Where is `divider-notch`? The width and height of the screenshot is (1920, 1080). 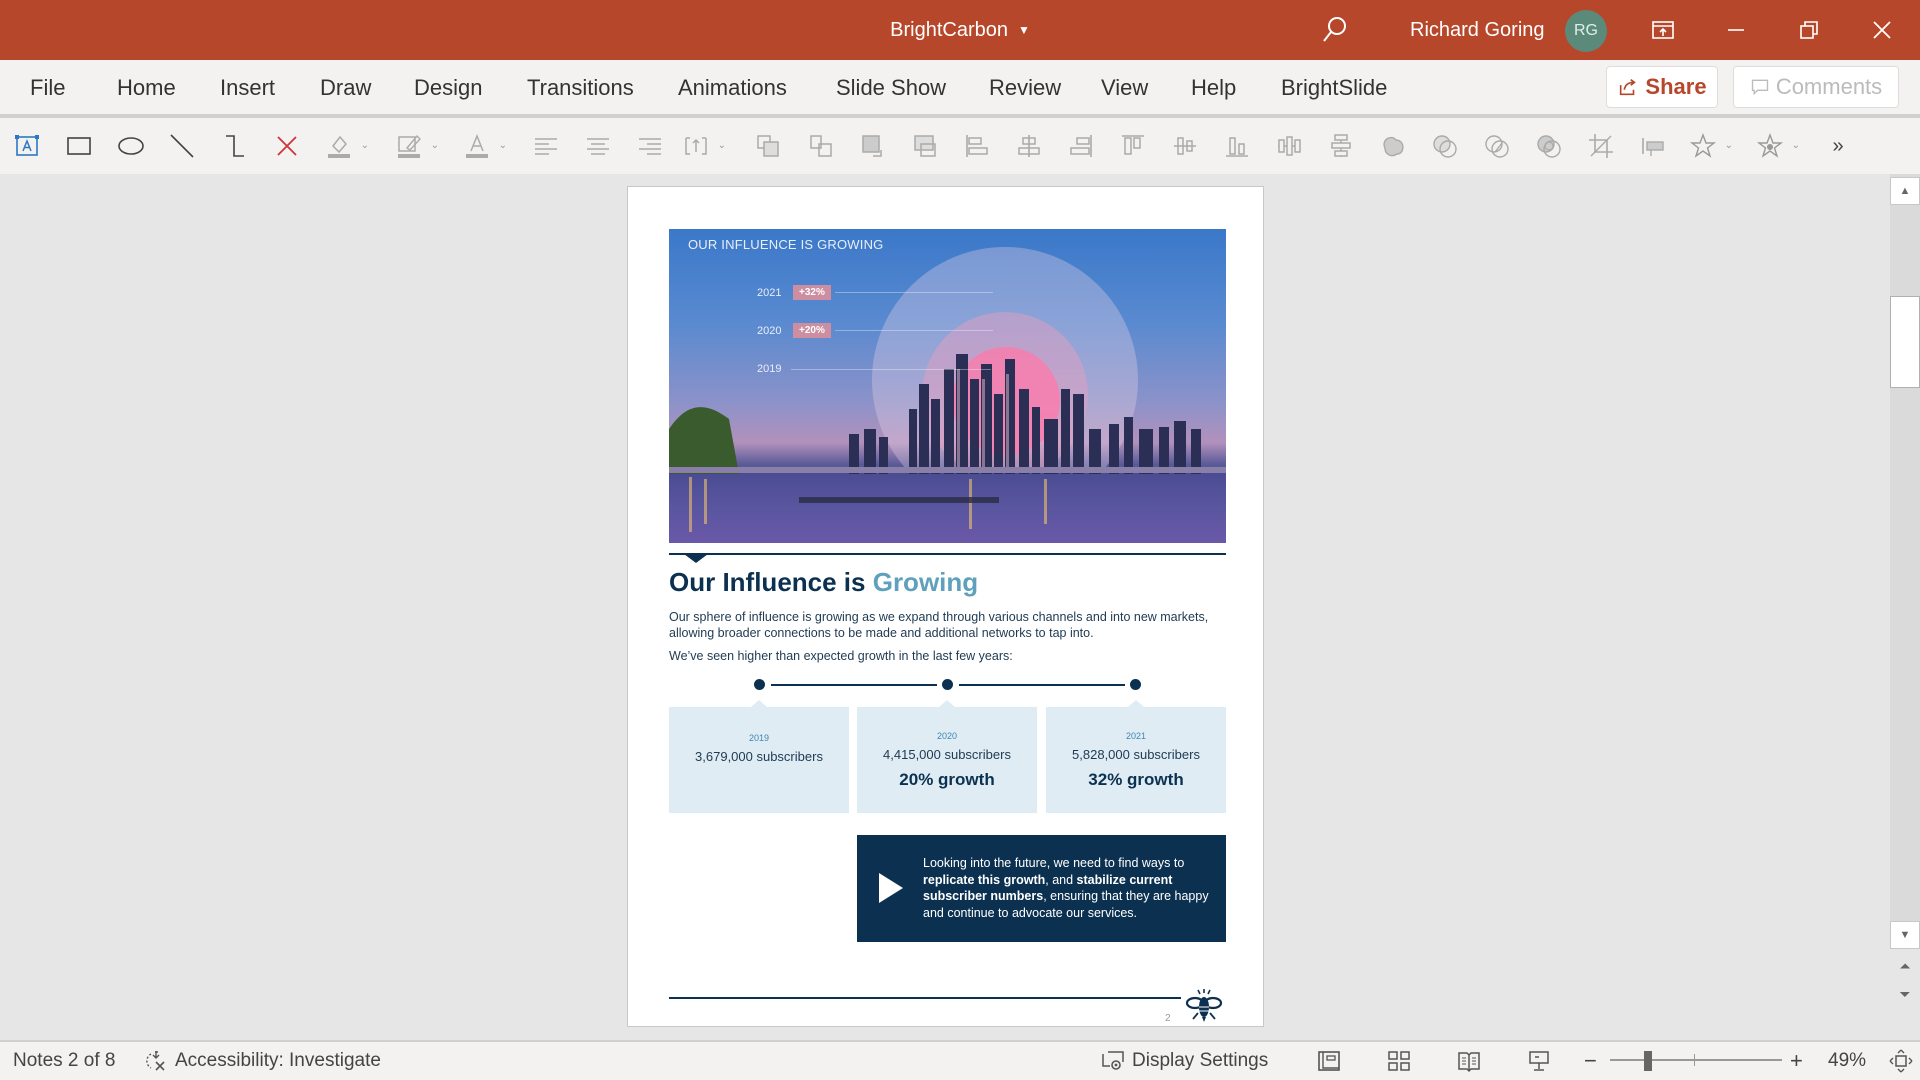 divider-notch is located at coordinates (696, 558).